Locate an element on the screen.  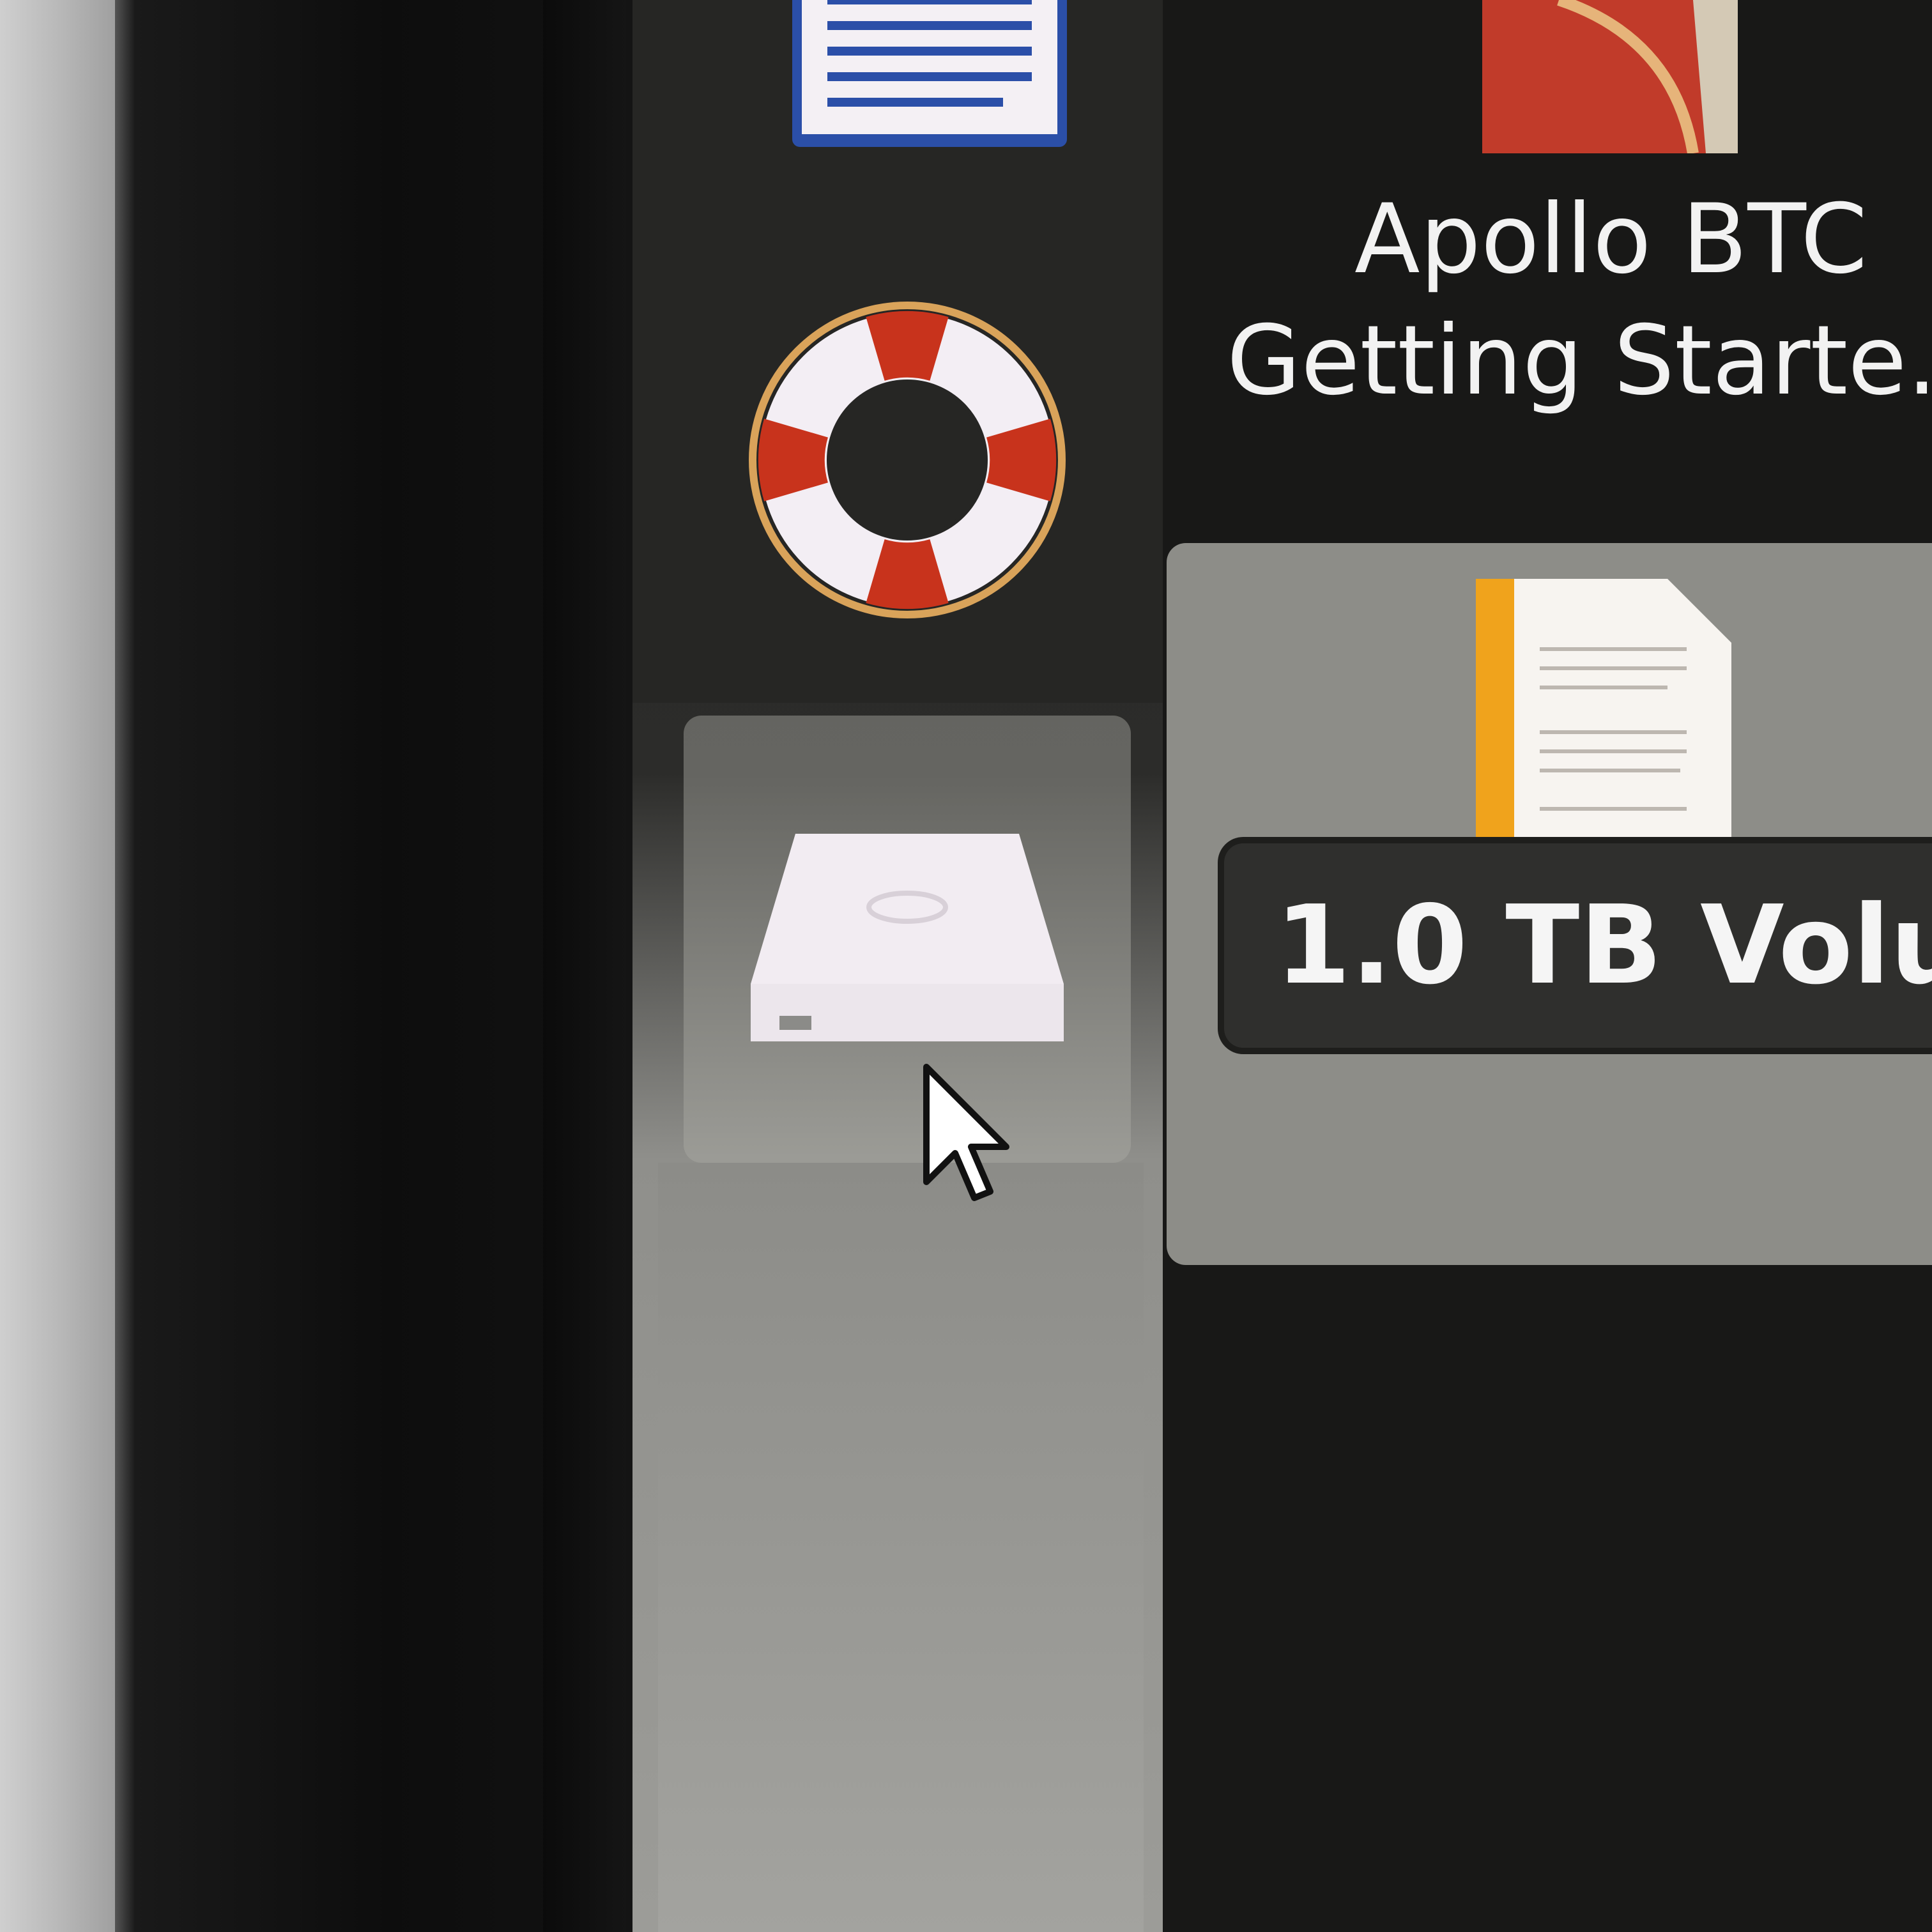
launcher-item-help is located at coordinates (907, 466).